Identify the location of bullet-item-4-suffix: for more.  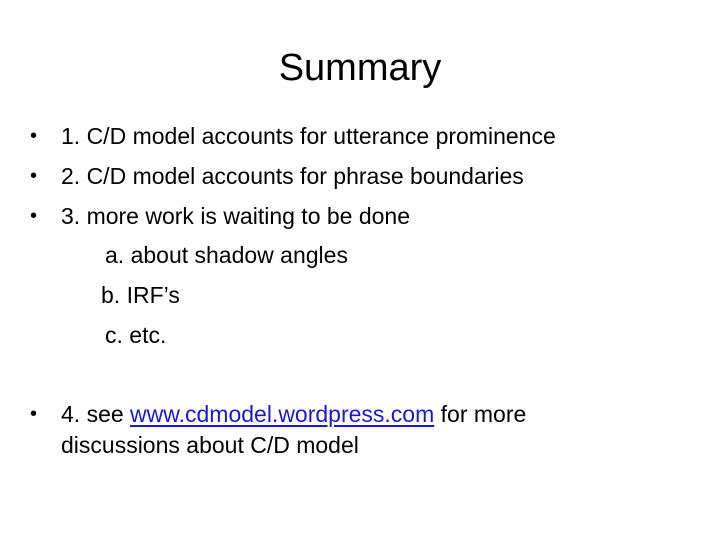
(480, 414).